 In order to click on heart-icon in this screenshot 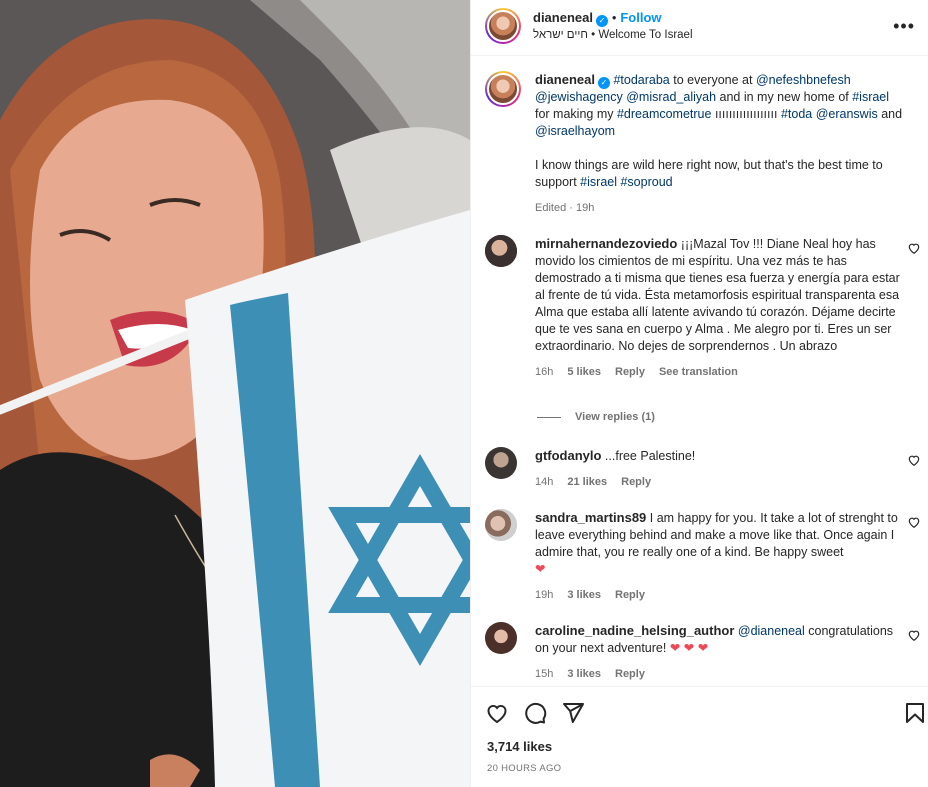, I will do `click(497, 713)`.